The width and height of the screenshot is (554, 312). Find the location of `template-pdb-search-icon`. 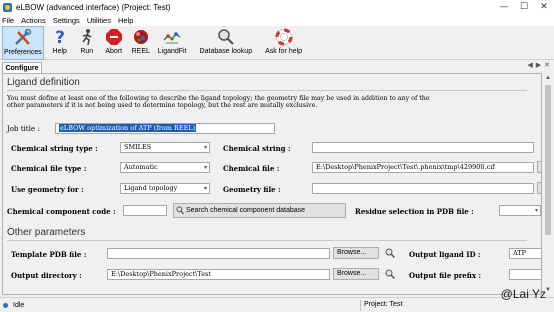

template-pdb-search-icon is located at coordinates (390, 253).